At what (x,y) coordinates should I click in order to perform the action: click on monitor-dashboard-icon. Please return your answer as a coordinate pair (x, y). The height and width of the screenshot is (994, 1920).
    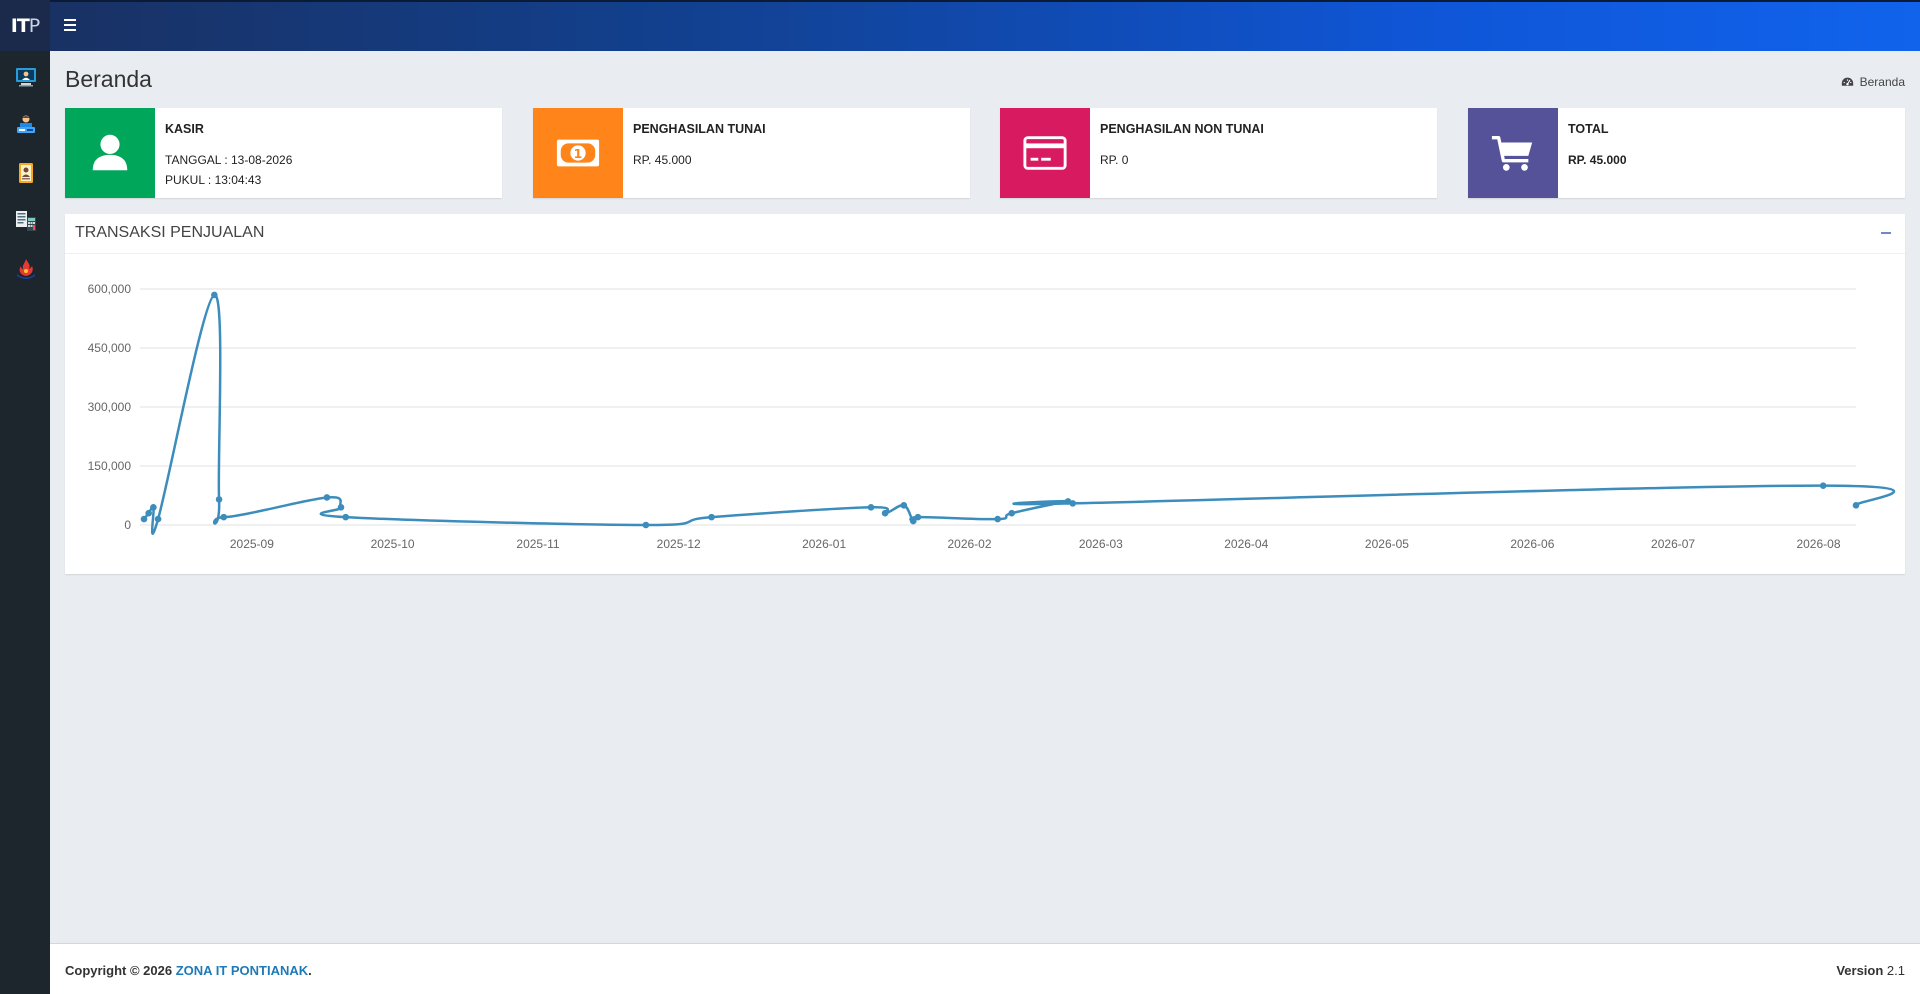
    Looking at the image, I should click on (26, 77).